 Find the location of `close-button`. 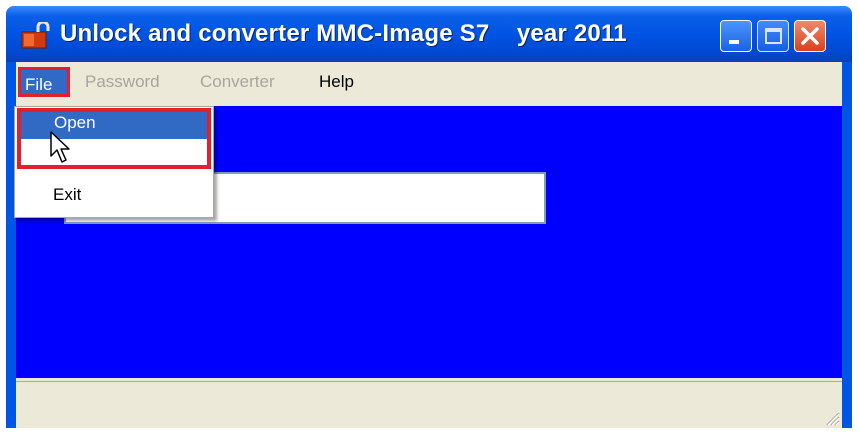

close-button is located at coordinates (810, 36).